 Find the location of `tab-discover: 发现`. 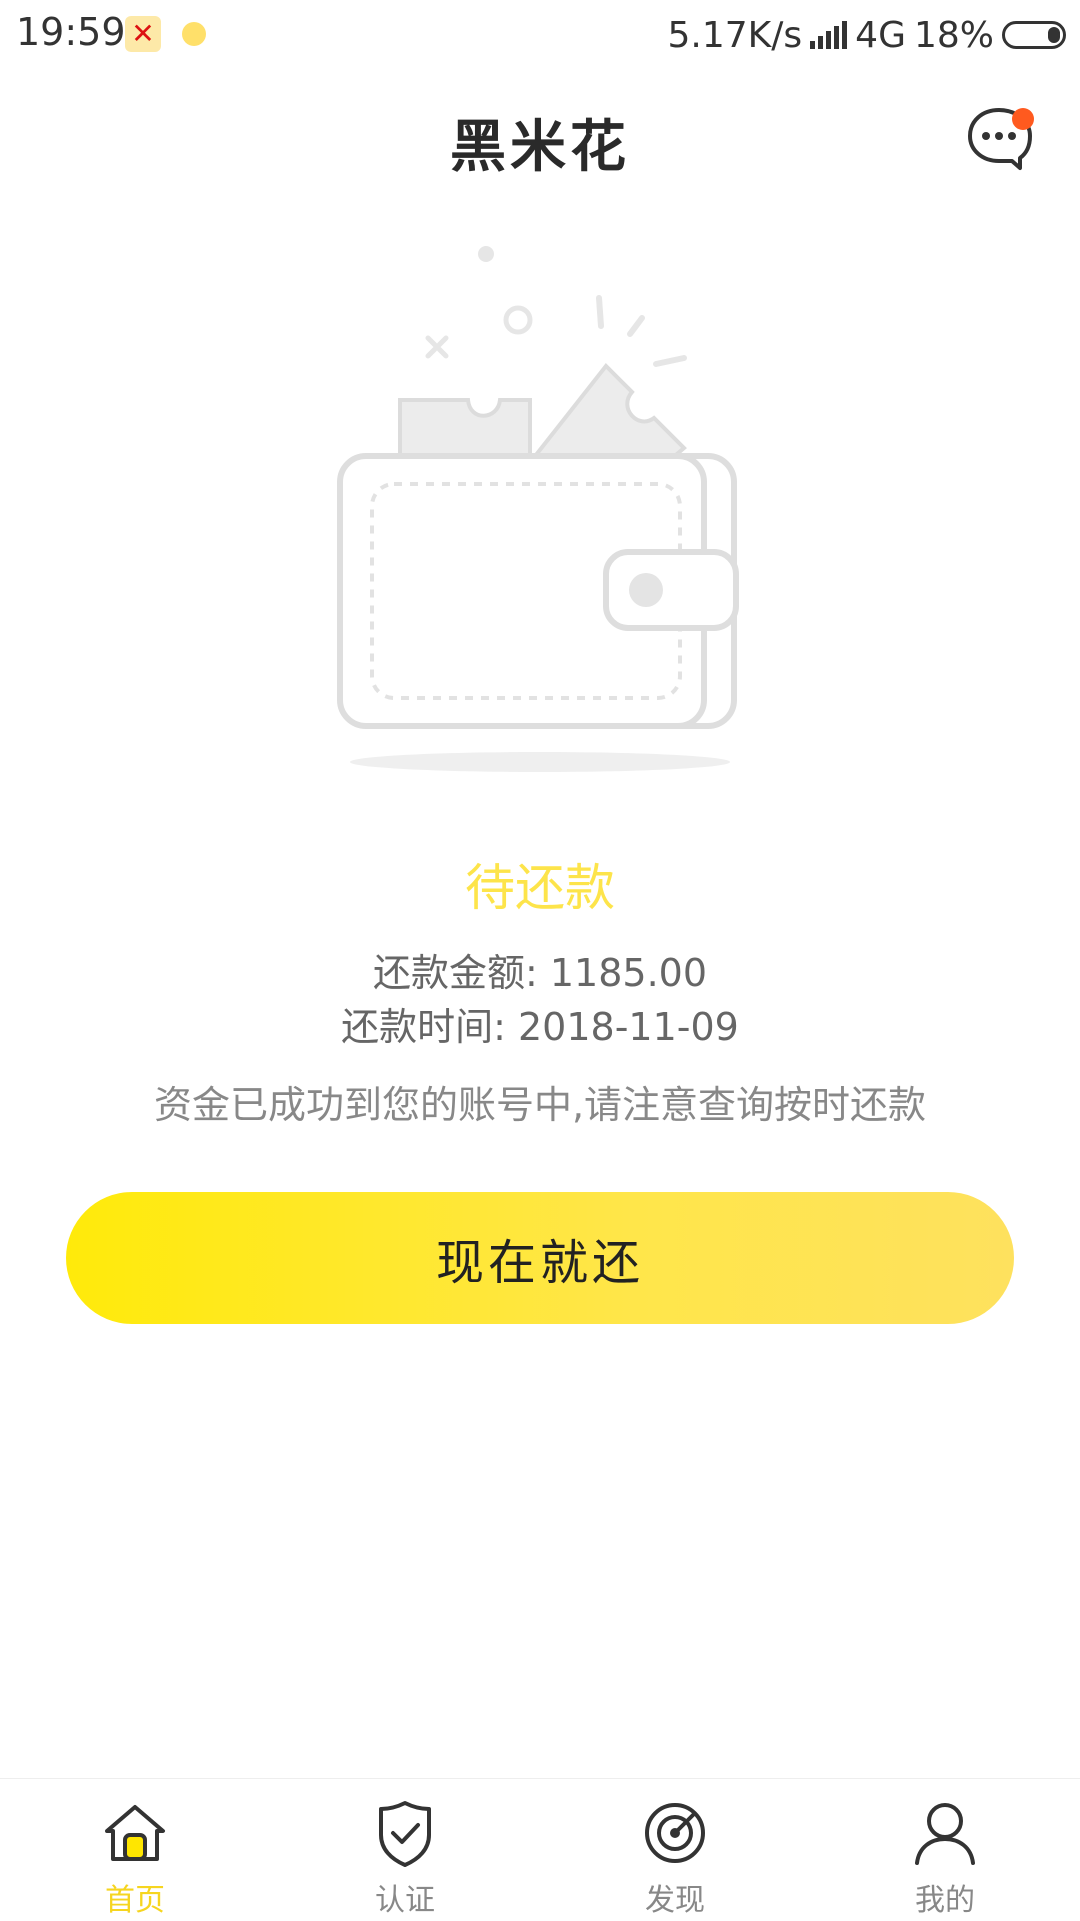

tab-discover: 发现 is located at coordinates (675, 1850).